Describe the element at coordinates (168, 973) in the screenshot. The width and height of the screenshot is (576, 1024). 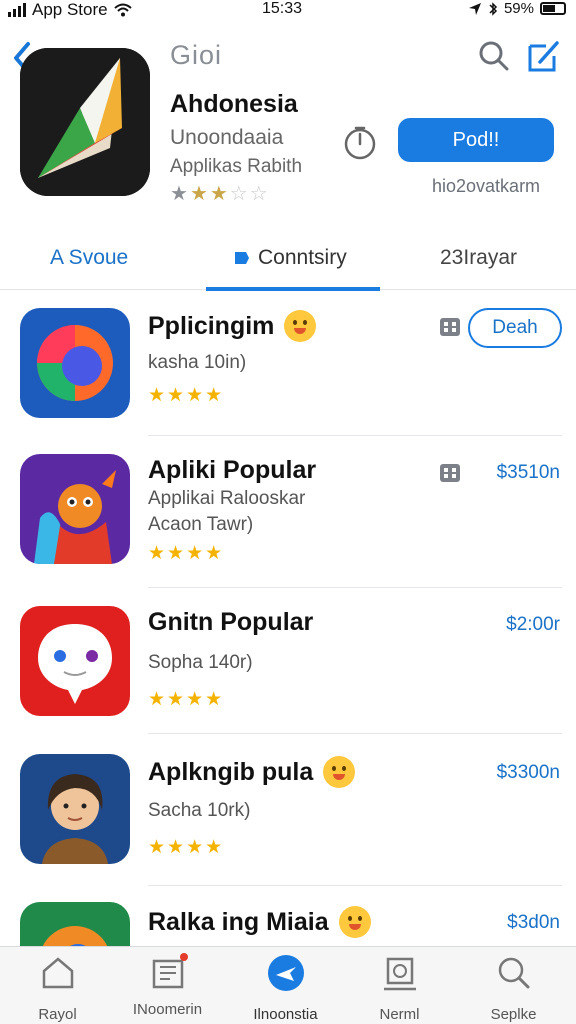
I see `news-icon` at that location.